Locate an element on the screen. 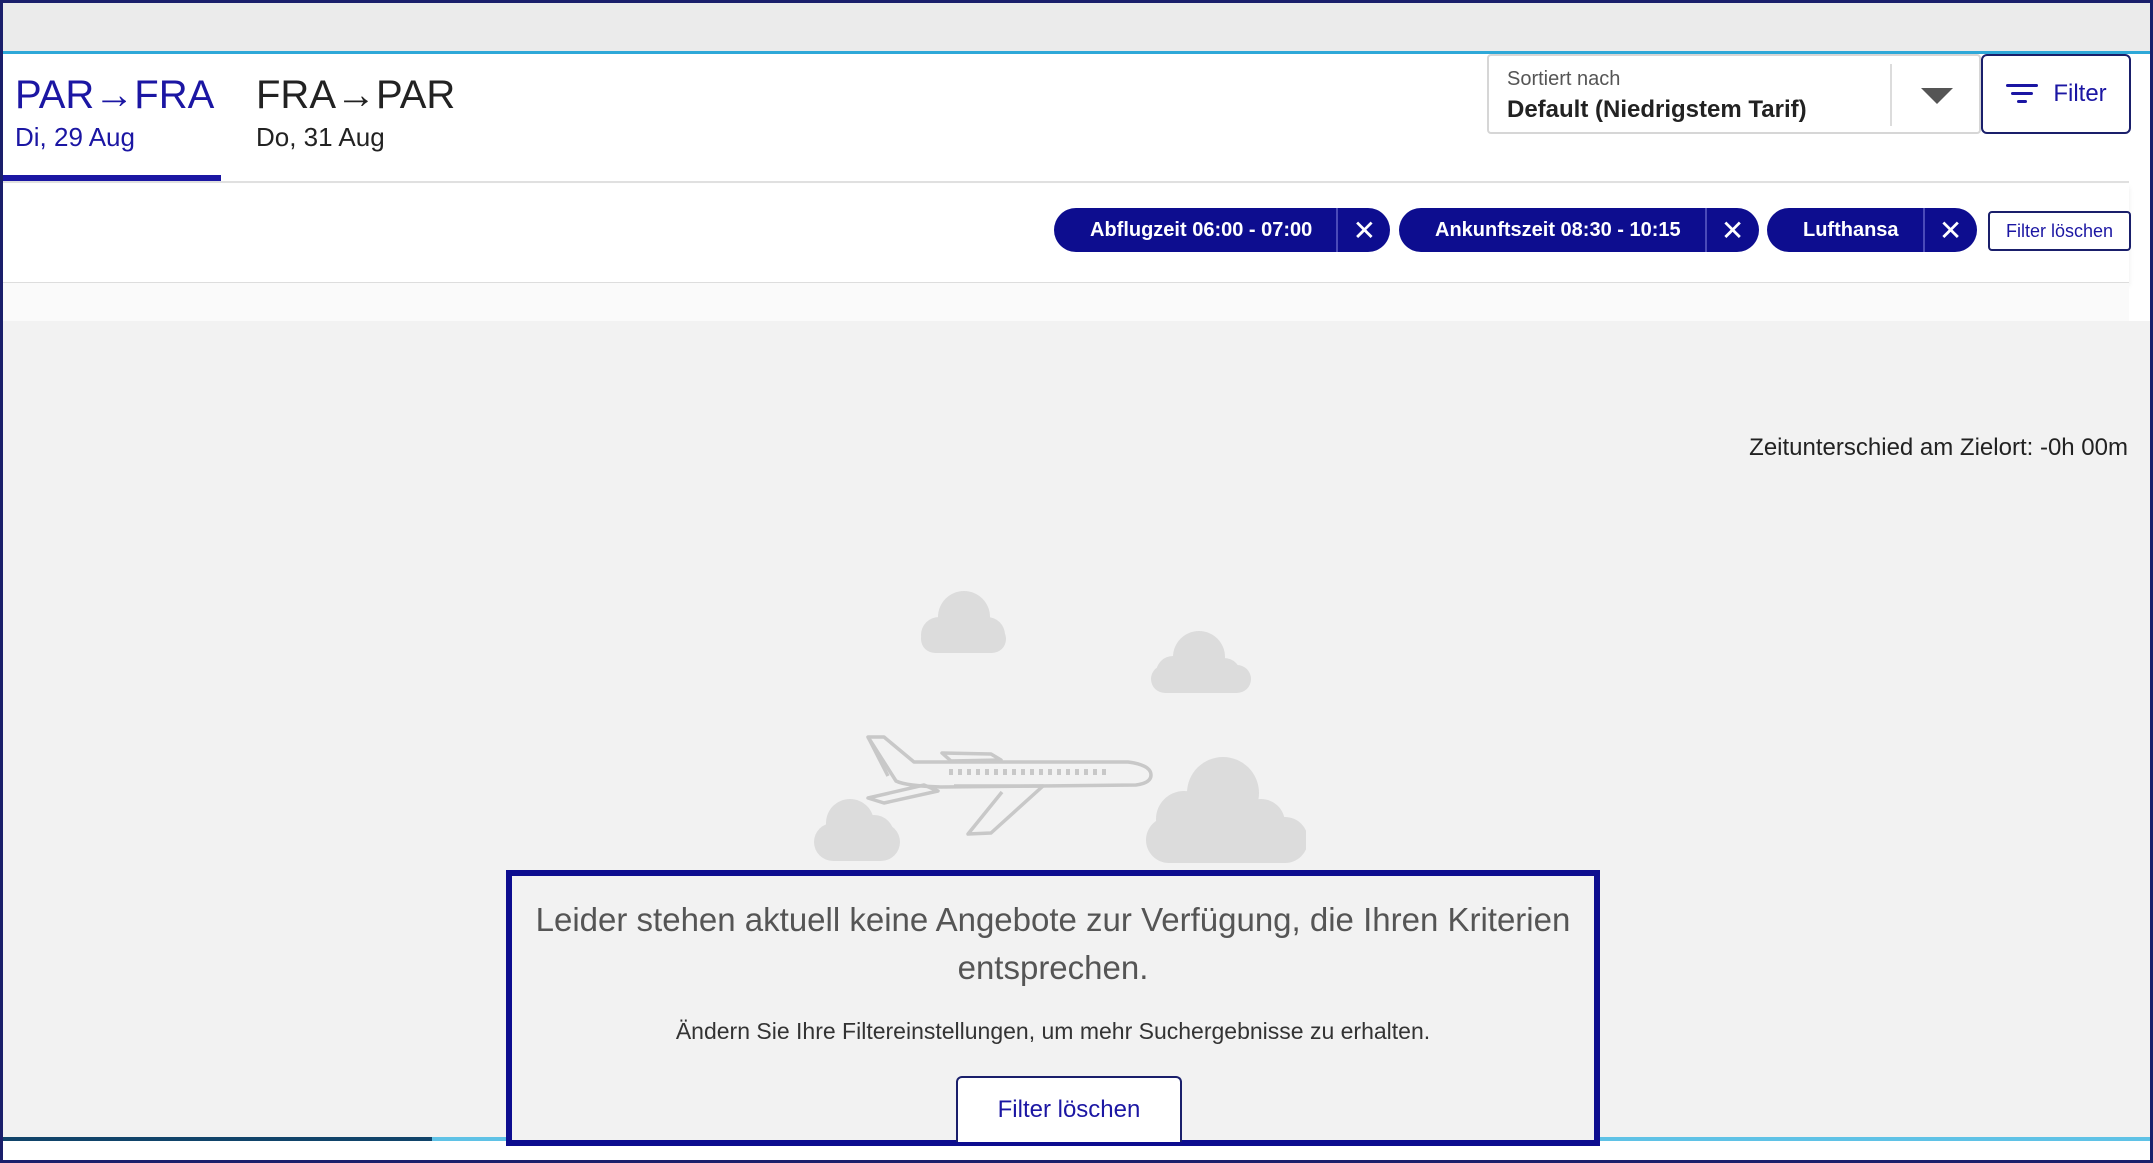 This screenshot has height=1163, width=2153. top-bar is located at coordinates (1076, 28).